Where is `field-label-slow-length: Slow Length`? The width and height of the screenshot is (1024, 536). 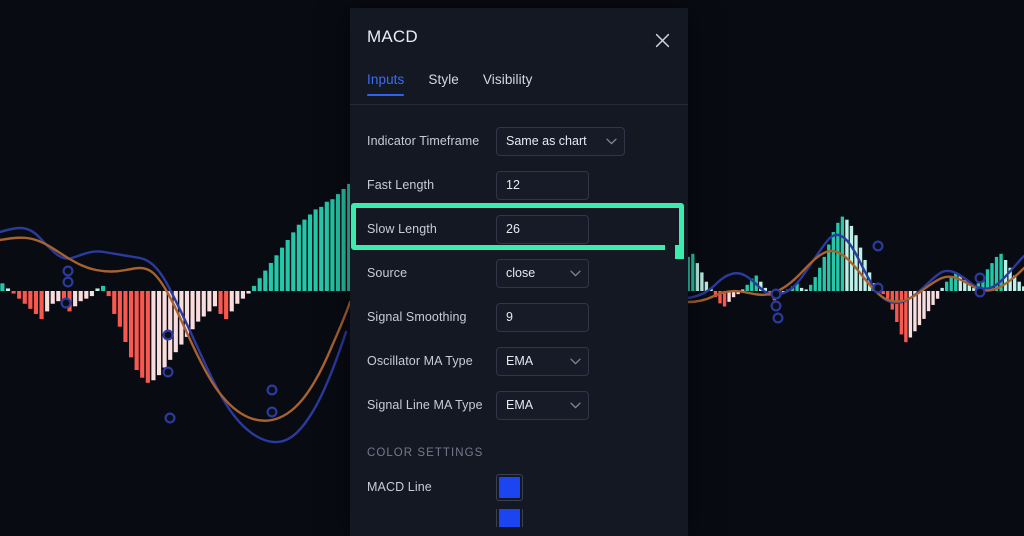
field-label-slow-length: Slow Length is located at coordinates (402, 229).